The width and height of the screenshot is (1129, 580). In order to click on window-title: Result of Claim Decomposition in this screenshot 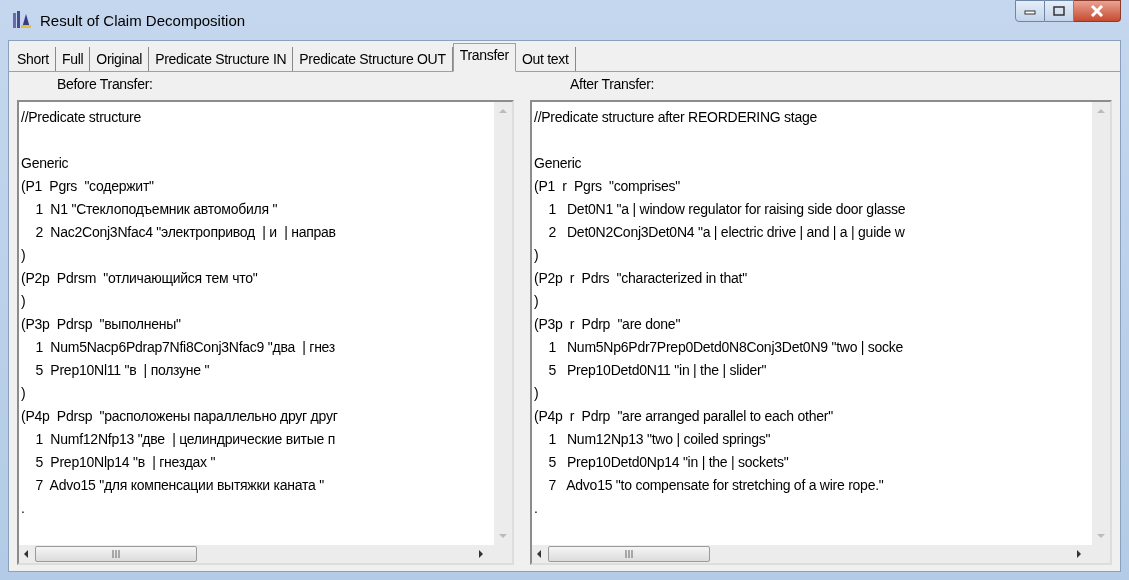, I will do `click(143, 20)`.